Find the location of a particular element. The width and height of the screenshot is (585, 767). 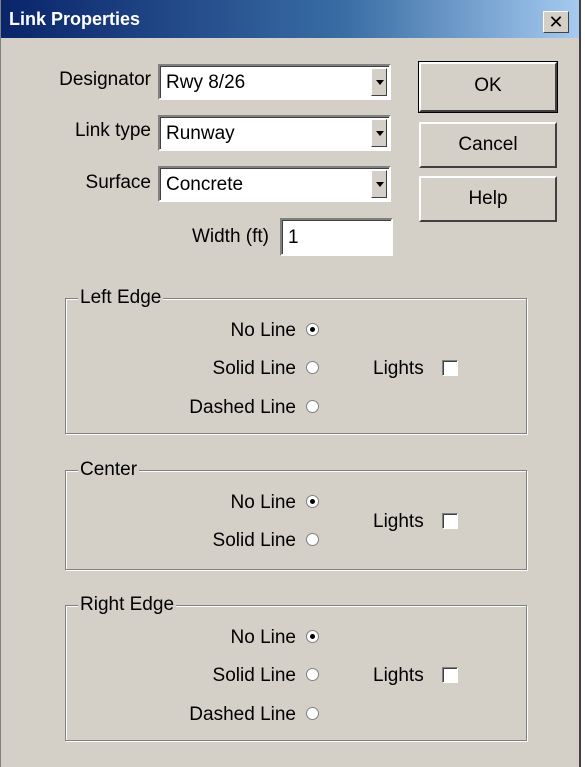

right-edge-solid-line-label: Solid Line is located at coordinates (254, 675).